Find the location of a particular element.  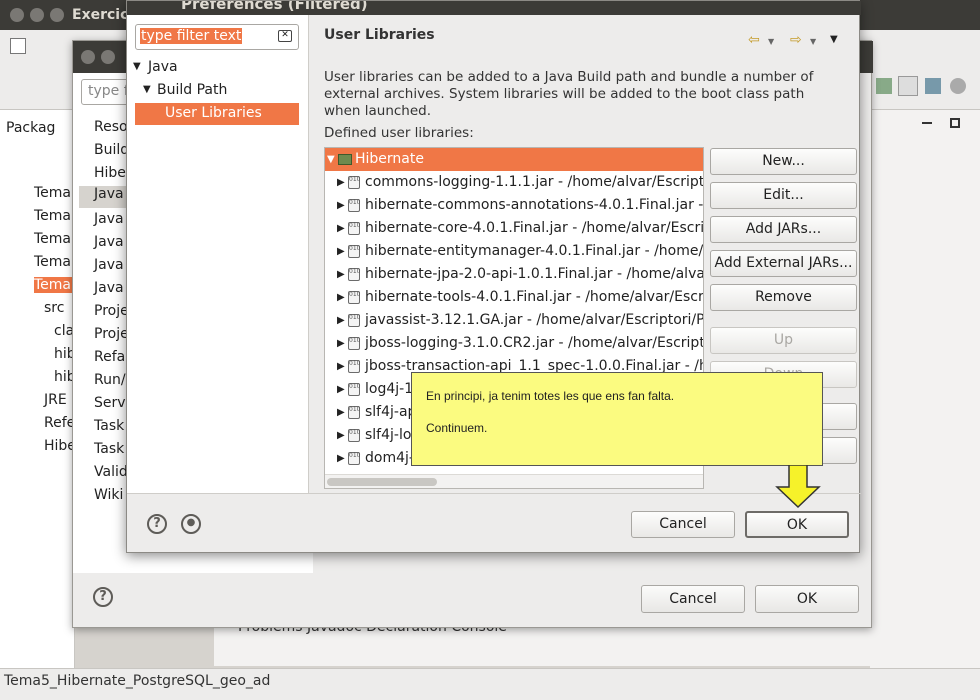

ok-button: OK is located at coordinates (797, 524).